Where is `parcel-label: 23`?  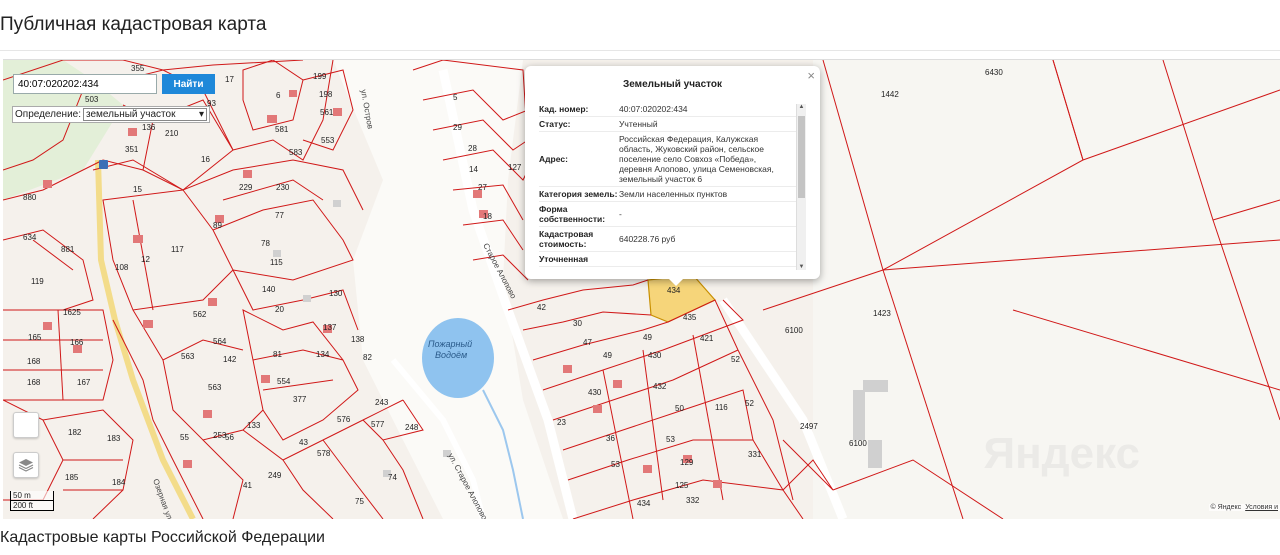
parcel-label: 23 is located at coordinates (561, 422).